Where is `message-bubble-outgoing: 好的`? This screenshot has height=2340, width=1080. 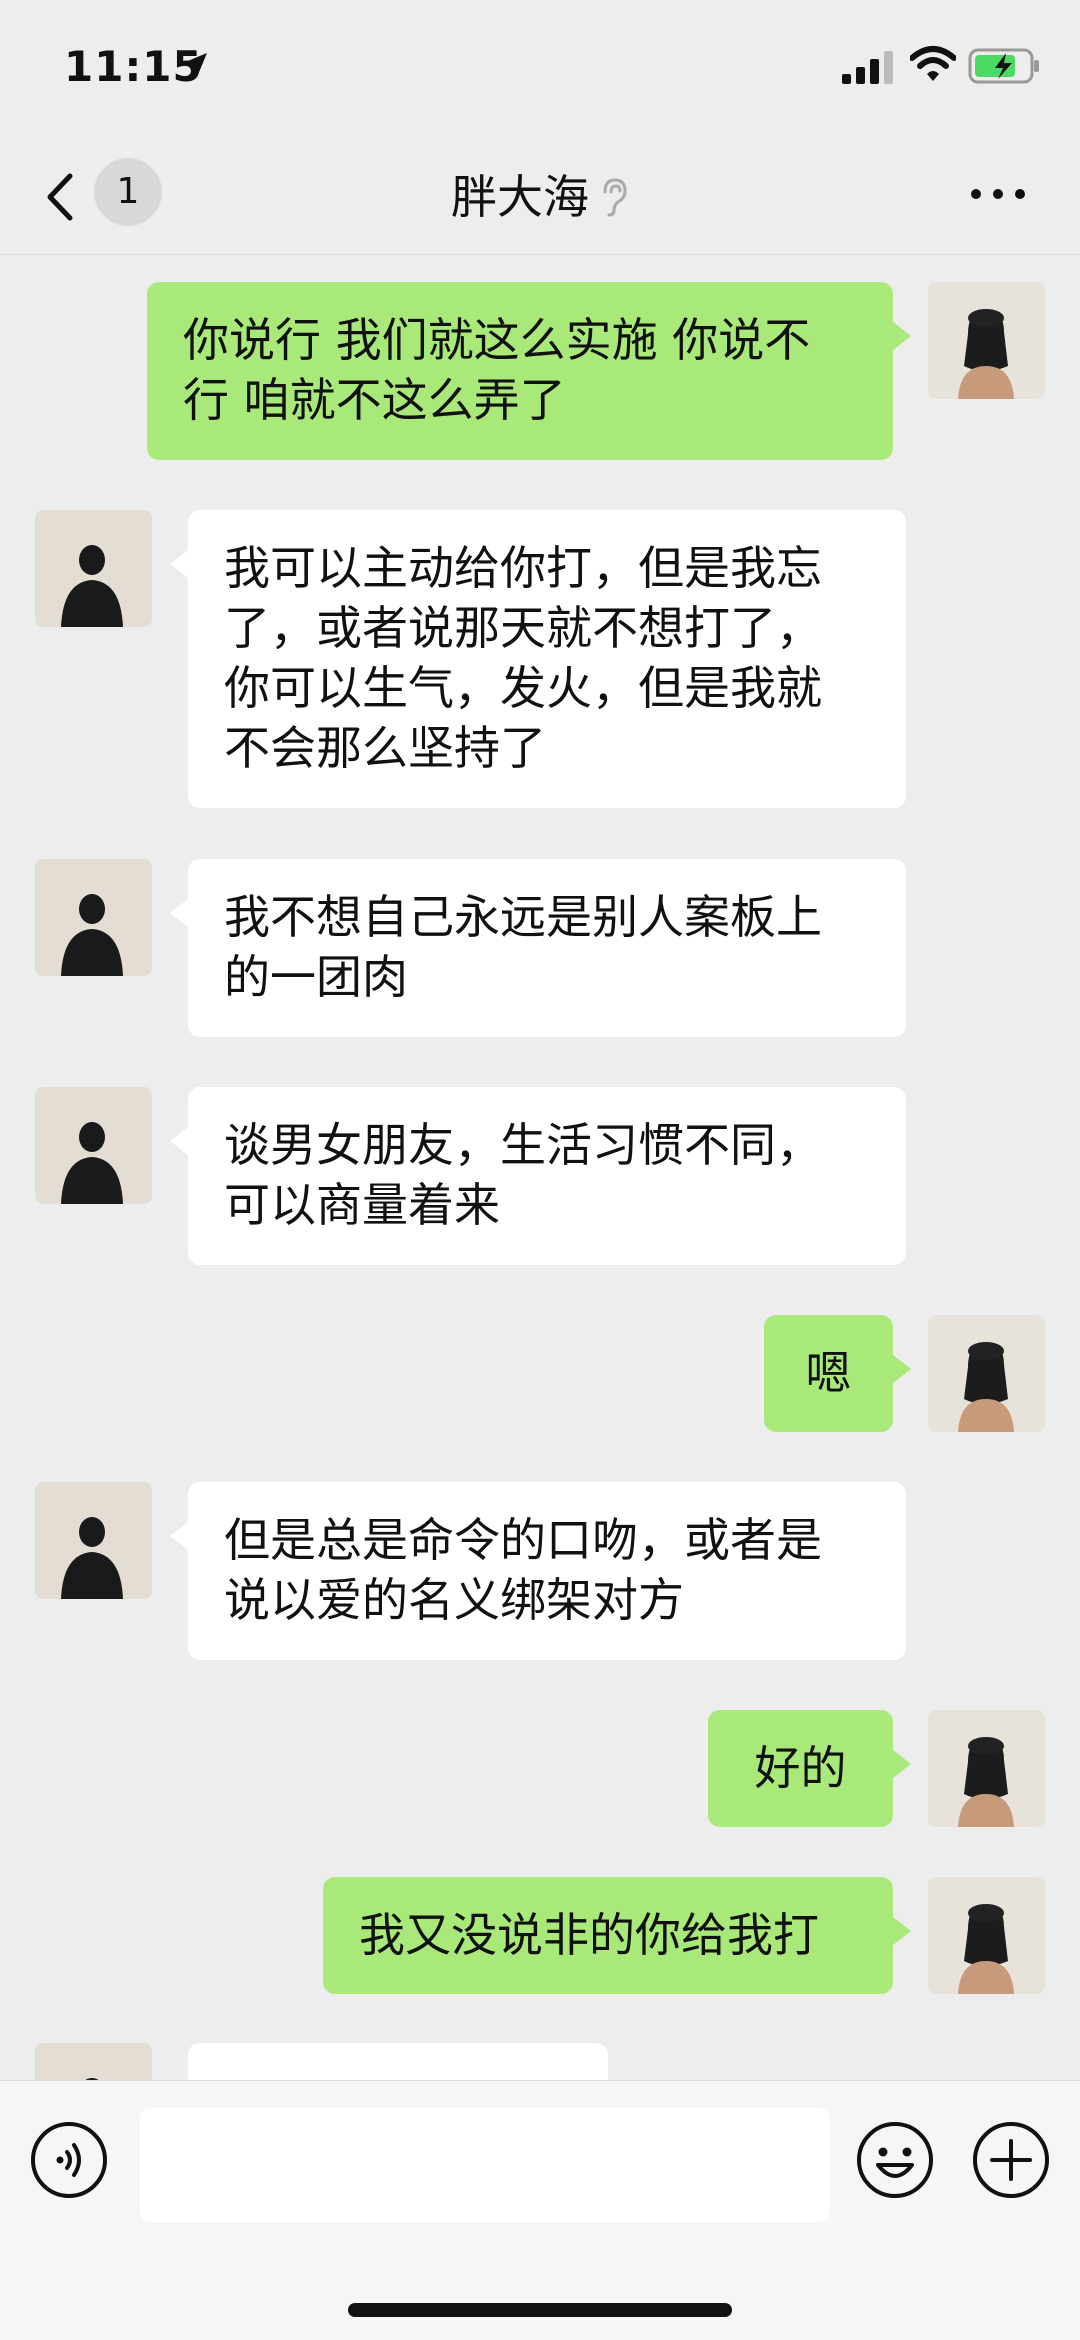
message-bubble-outgoing: 好的 is located at coordinates (809, 1768).